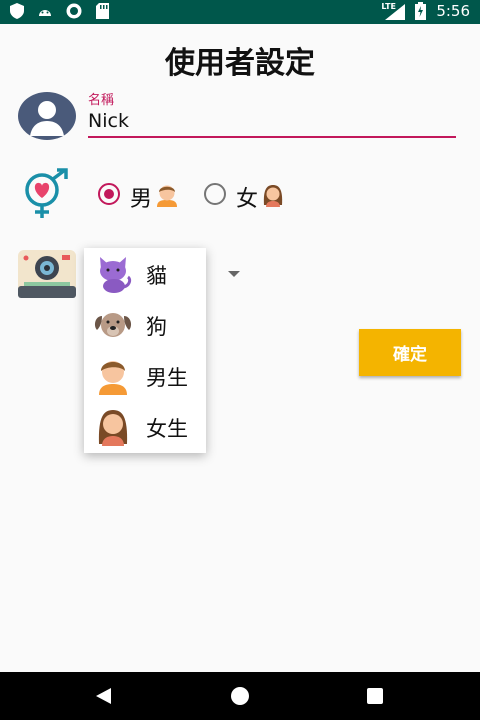  What do you see at coordinates (145, 324) in the screenshot?
I see `menu-item-dog: 狗` at bounding box center [145, 324].